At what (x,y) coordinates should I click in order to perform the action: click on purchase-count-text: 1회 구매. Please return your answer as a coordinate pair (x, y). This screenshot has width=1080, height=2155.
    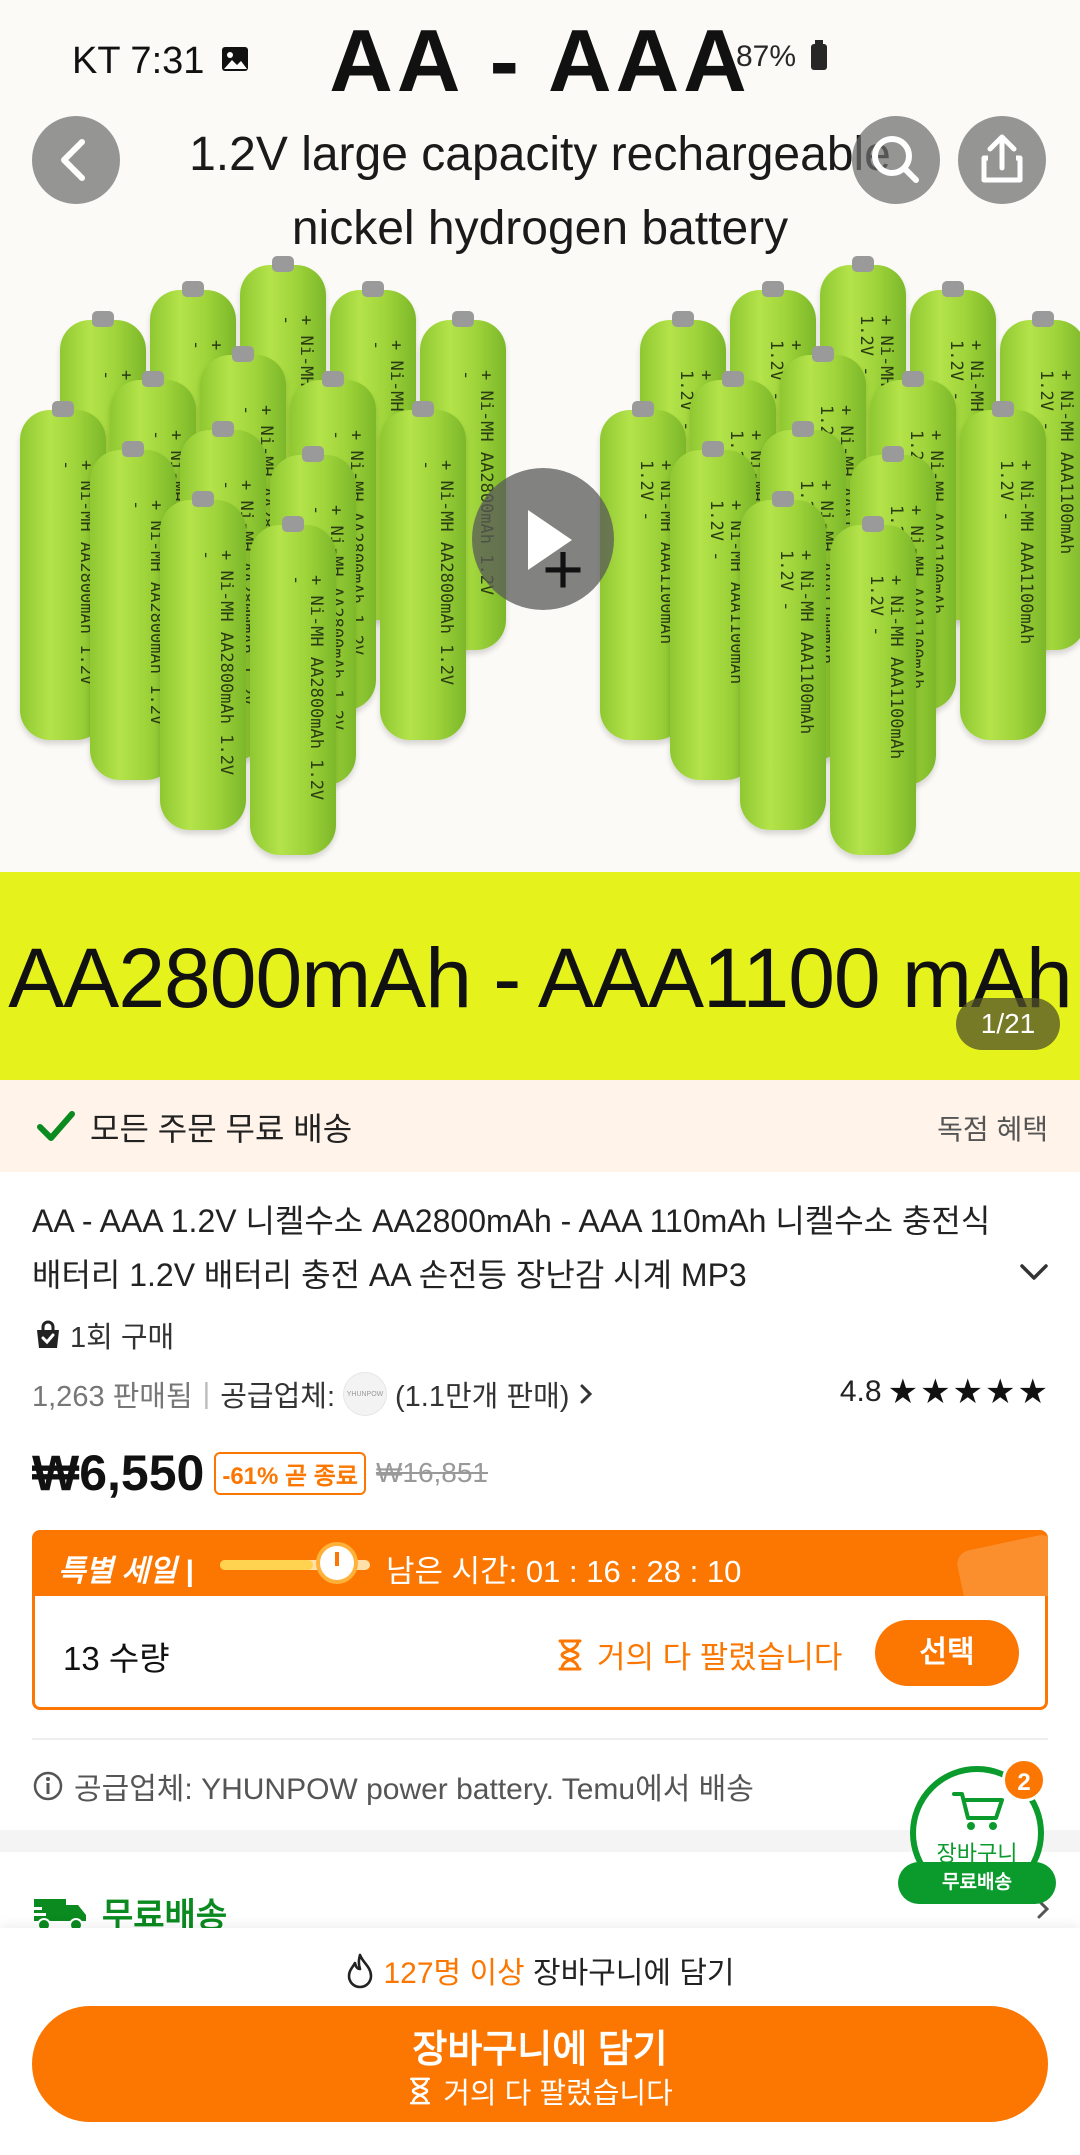
    Looking at the image, I should click on (122, 1338).